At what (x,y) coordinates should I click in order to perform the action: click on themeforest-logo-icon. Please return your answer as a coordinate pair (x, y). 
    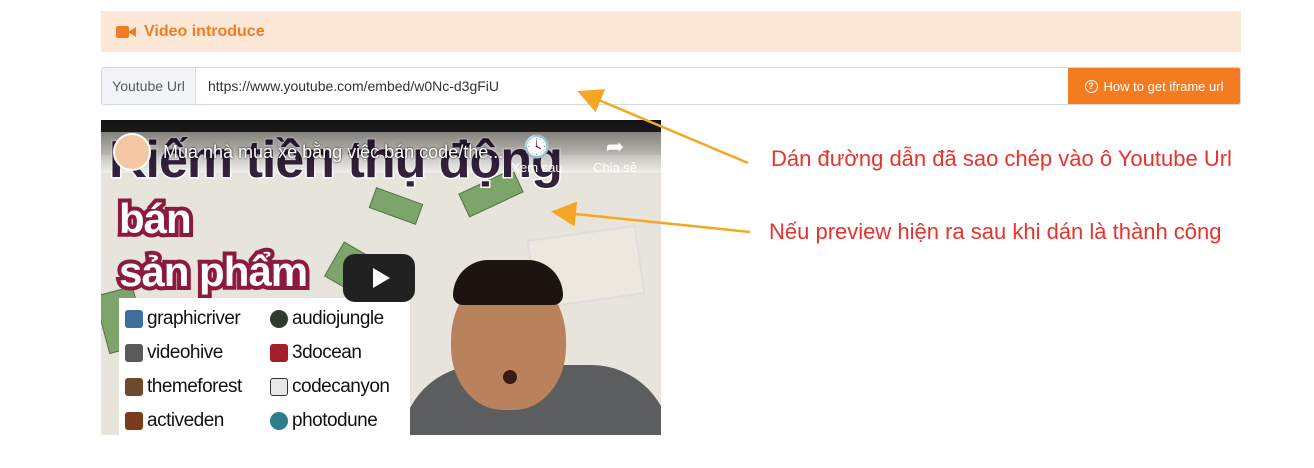
    Looking at the image, I should click on (134, 387).